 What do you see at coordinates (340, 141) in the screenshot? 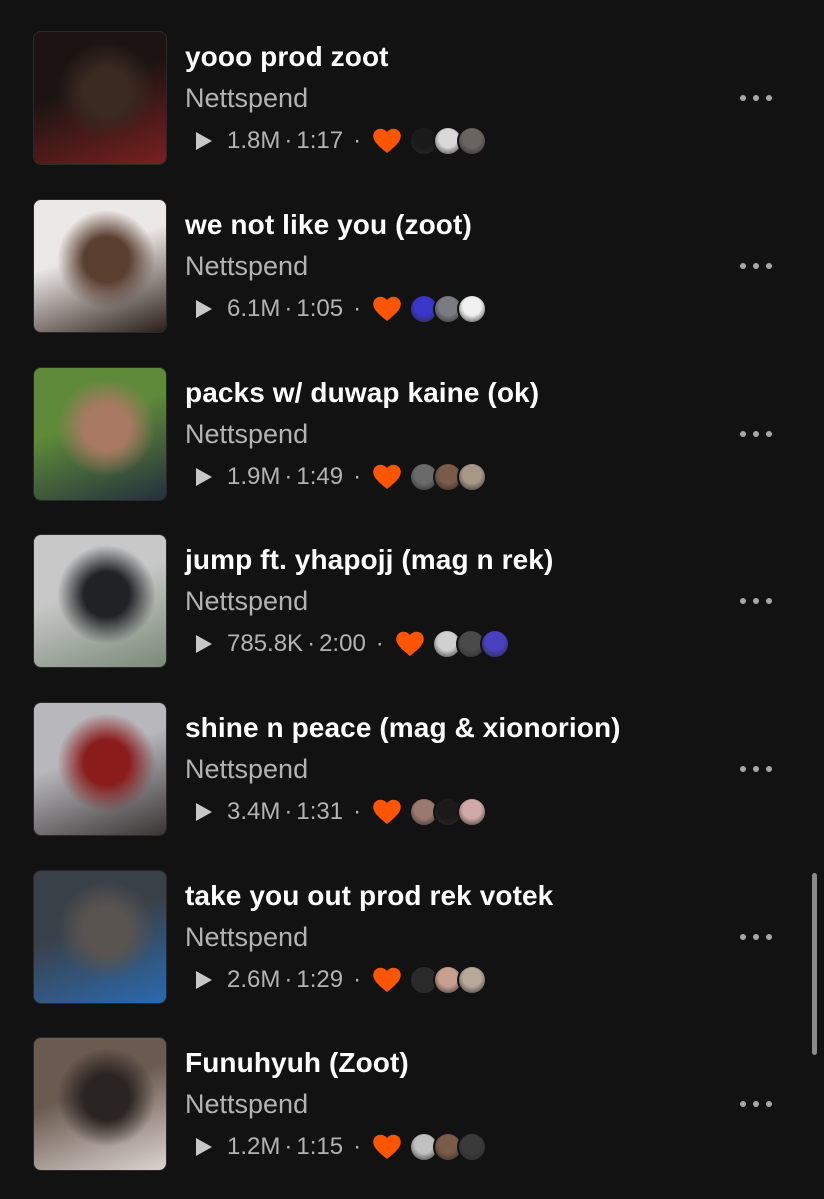
I see `track-stats: 1.8M · 1:17 ·` at bounding box center [340, 141].